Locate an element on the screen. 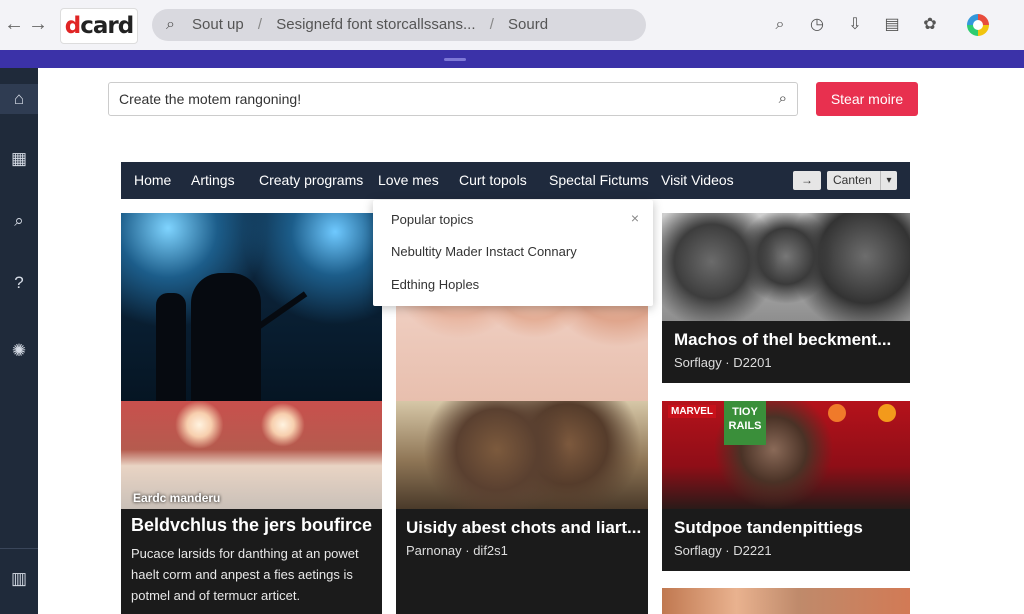 The image size is (1024, 614). arrow-right-icon: → is located at coordinates (807, 180).